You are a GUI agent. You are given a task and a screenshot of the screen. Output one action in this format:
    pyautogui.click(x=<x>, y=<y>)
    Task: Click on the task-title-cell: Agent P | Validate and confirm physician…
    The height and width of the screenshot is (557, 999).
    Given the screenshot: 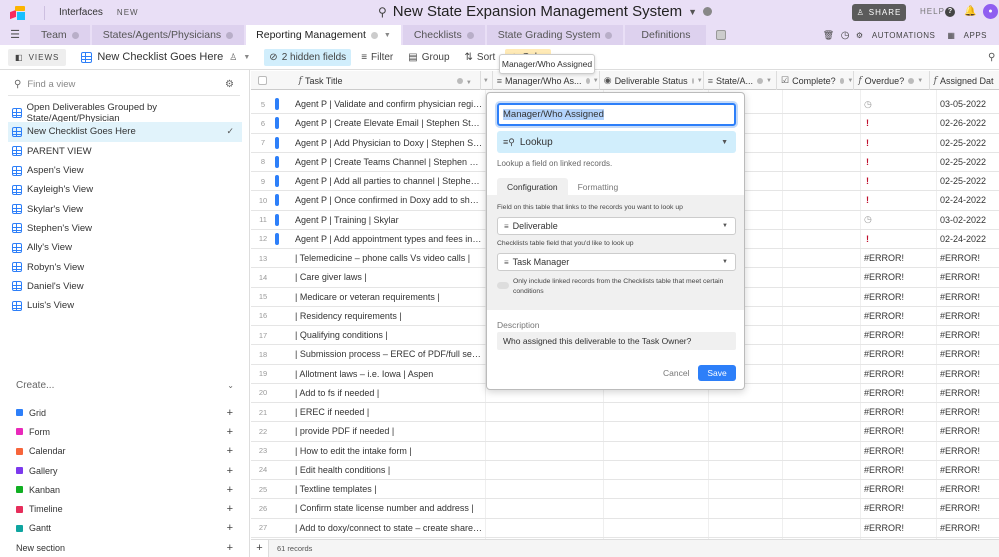 What is the action you would take?
    pyautogui.click(x=389, y=104)
    